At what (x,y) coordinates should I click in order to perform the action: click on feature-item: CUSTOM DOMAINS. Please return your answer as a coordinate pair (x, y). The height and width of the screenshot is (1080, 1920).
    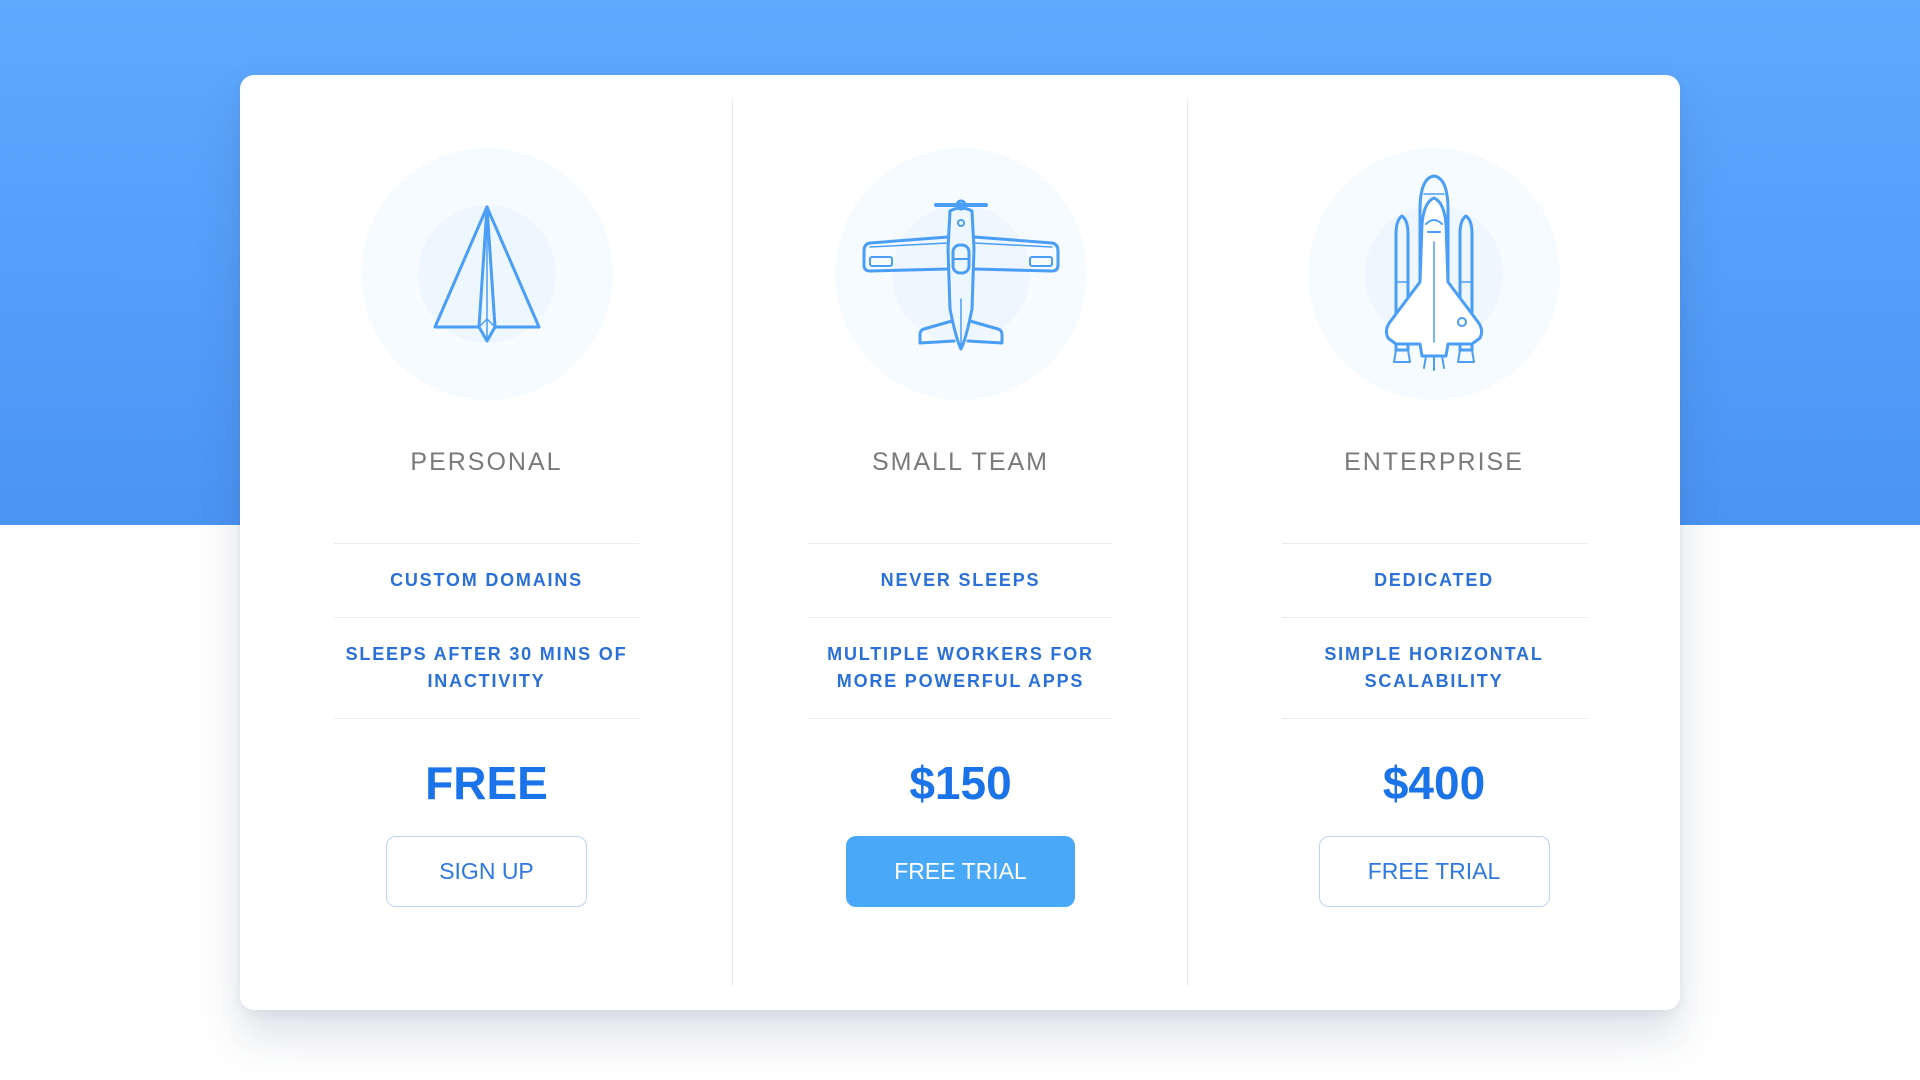
    Looking at the image, I should click on (486, 581).